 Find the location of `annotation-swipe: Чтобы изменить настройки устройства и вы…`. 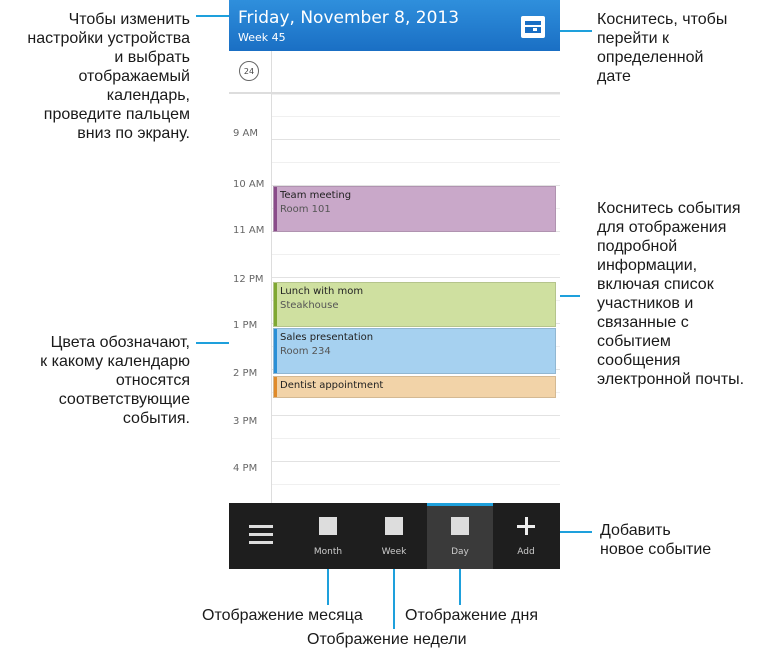

annotation-swipe: Чтобы изменить настройки устройства и вы… is located at coordinates (98, 76).